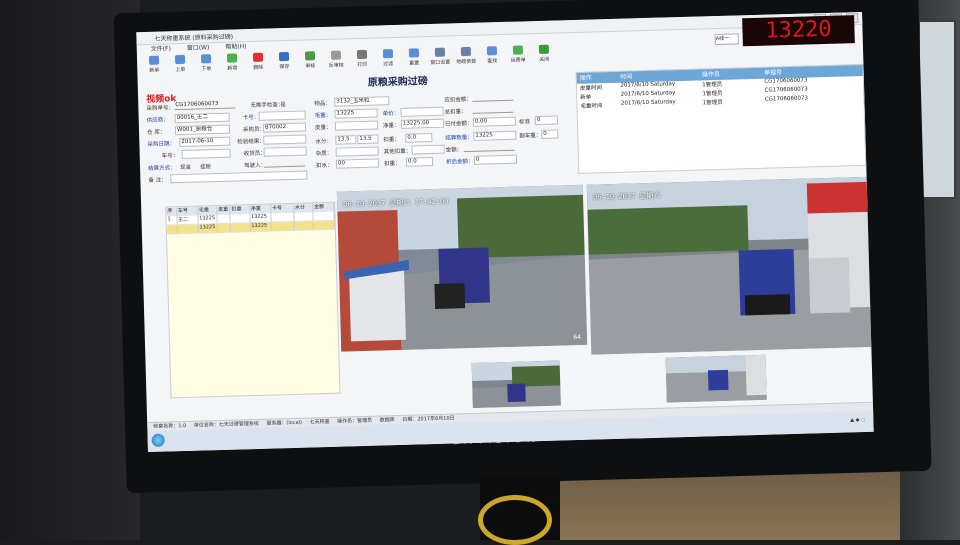  Describe the element at coordinates (198, 47) in the screenshot. I see `menu-window: 窗口(W)` at that location.